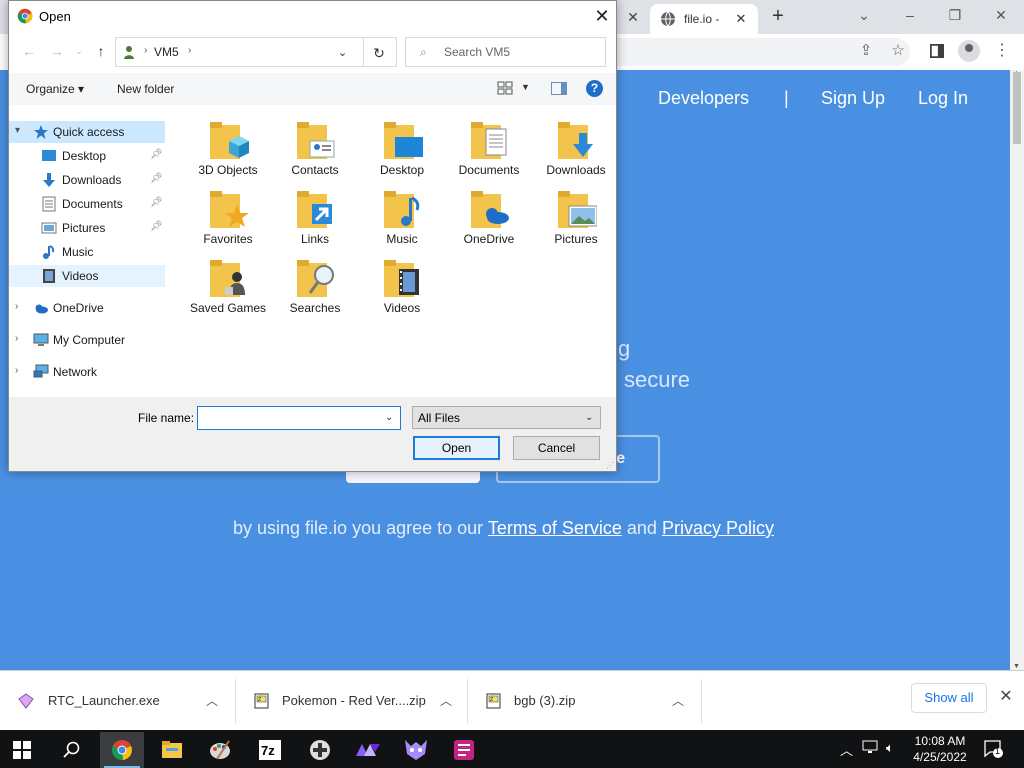  I want to click on bookmark-star-icon: ☆, so click(898, 51).